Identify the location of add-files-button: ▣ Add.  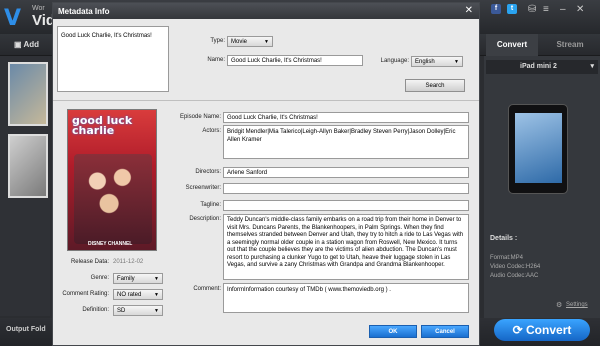
(26, 45).